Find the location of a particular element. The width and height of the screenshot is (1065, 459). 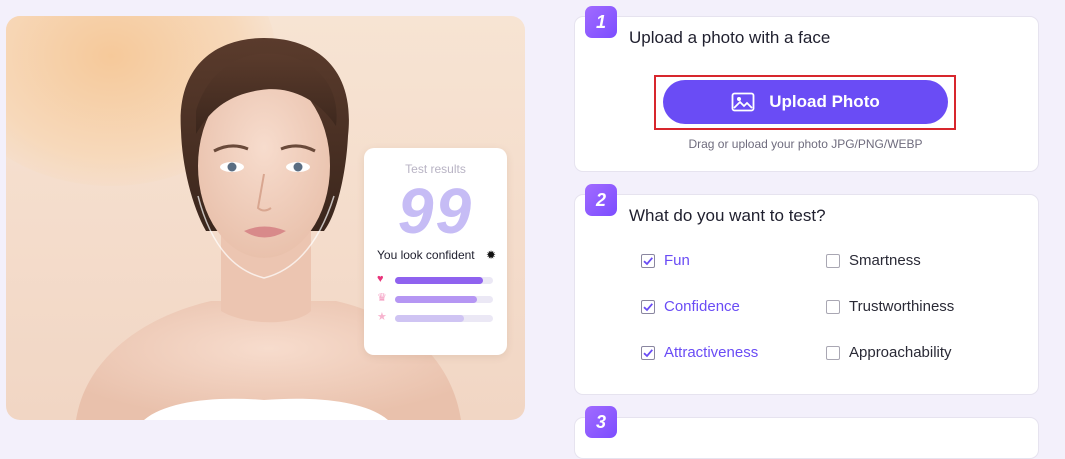

result-bar-row: ★ is located at coordinates (437, 317).